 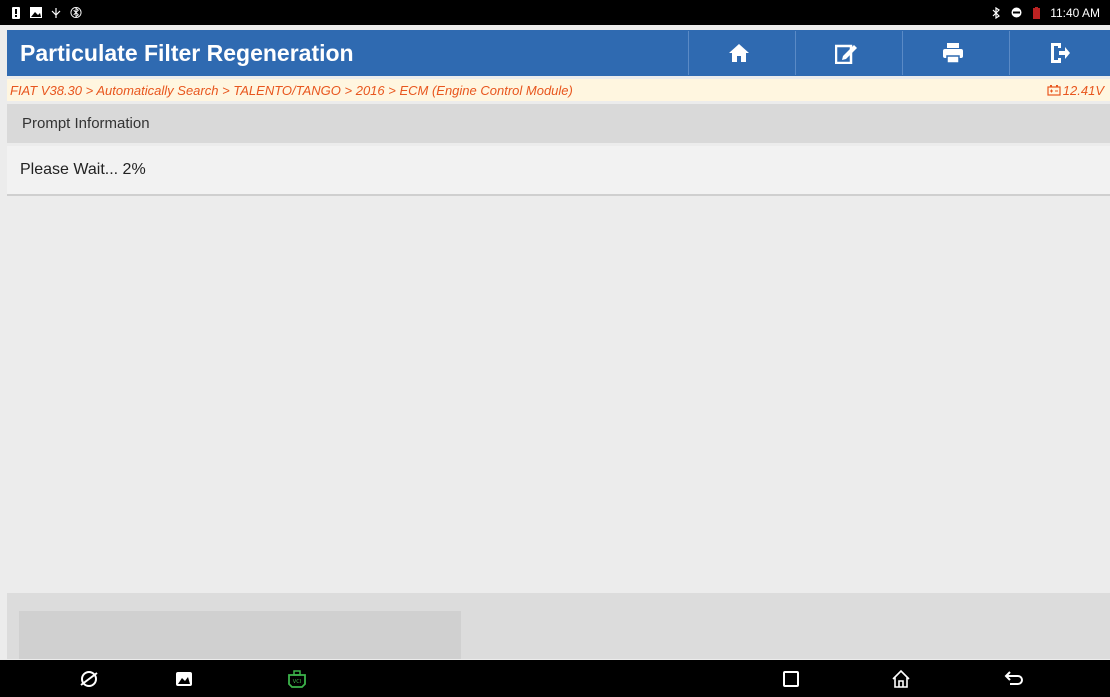 I want to click on do-not-disturb-icon, so click(x=1016, y=13).